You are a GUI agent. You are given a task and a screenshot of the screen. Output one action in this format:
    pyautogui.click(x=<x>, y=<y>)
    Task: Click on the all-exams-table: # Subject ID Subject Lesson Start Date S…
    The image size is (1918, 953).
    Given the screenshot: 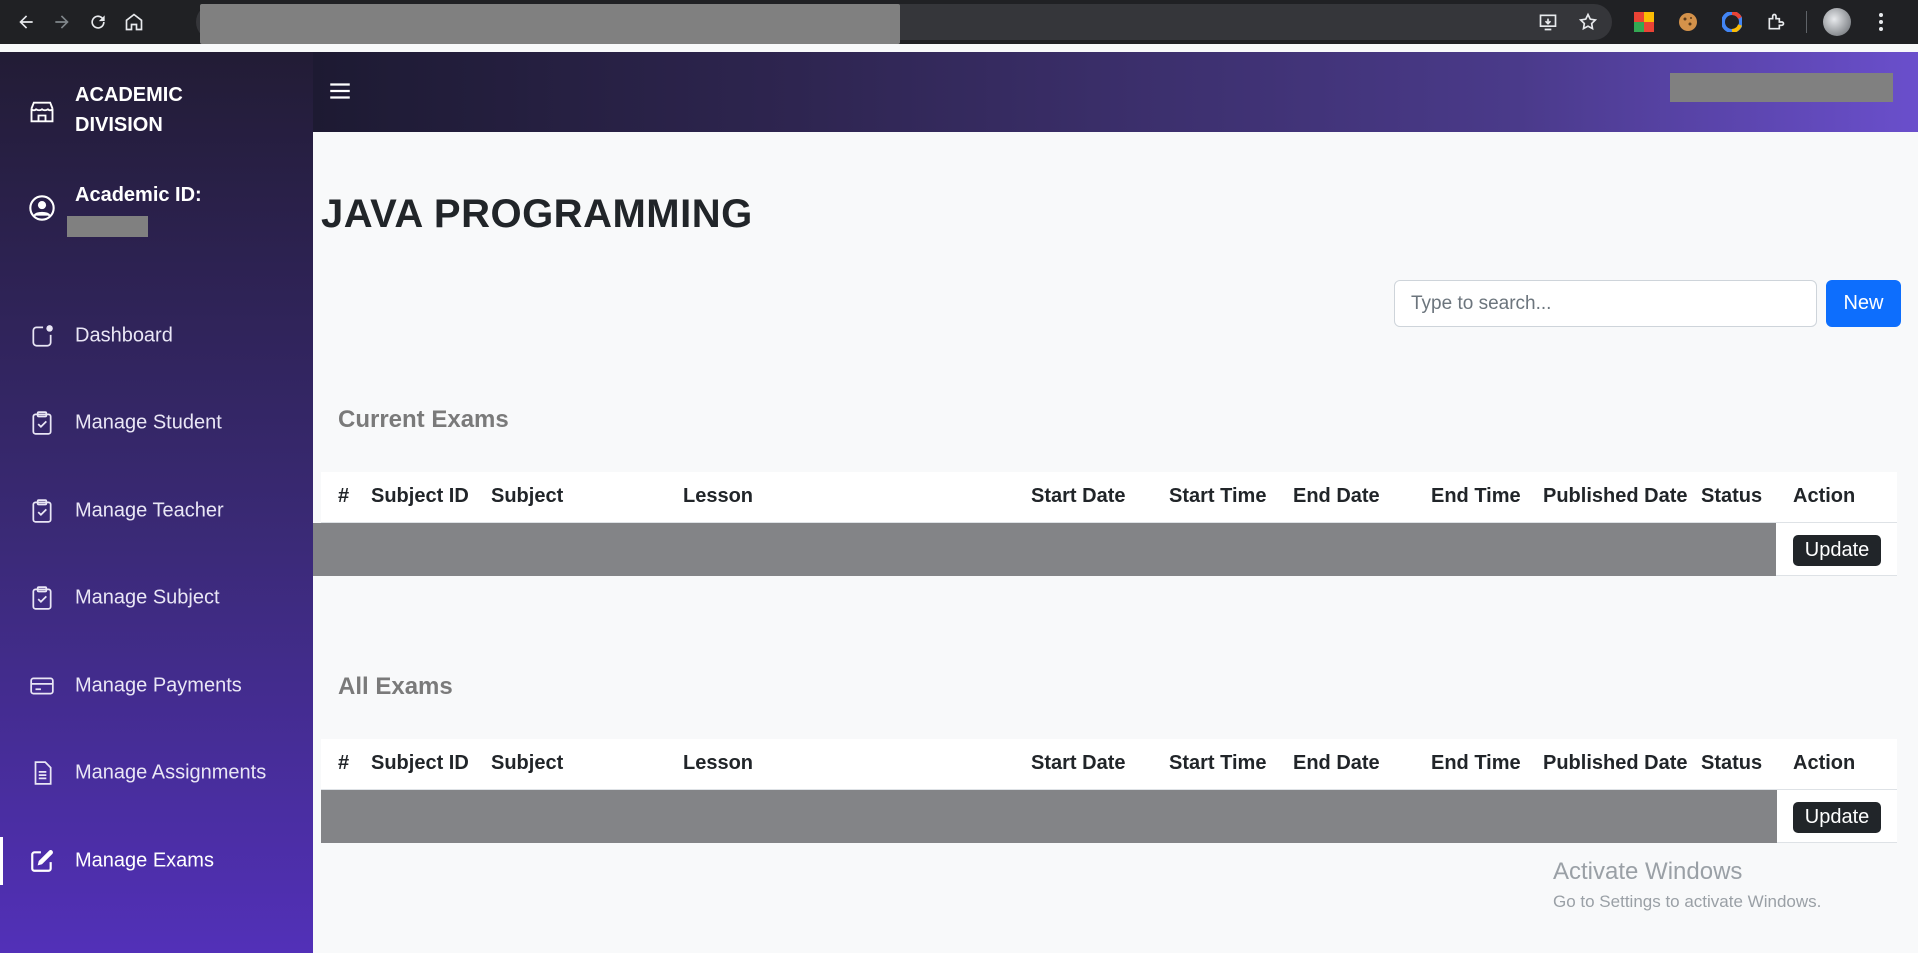 What is the action you would take?
    pyautogui.click(x=1109, y=791)
    